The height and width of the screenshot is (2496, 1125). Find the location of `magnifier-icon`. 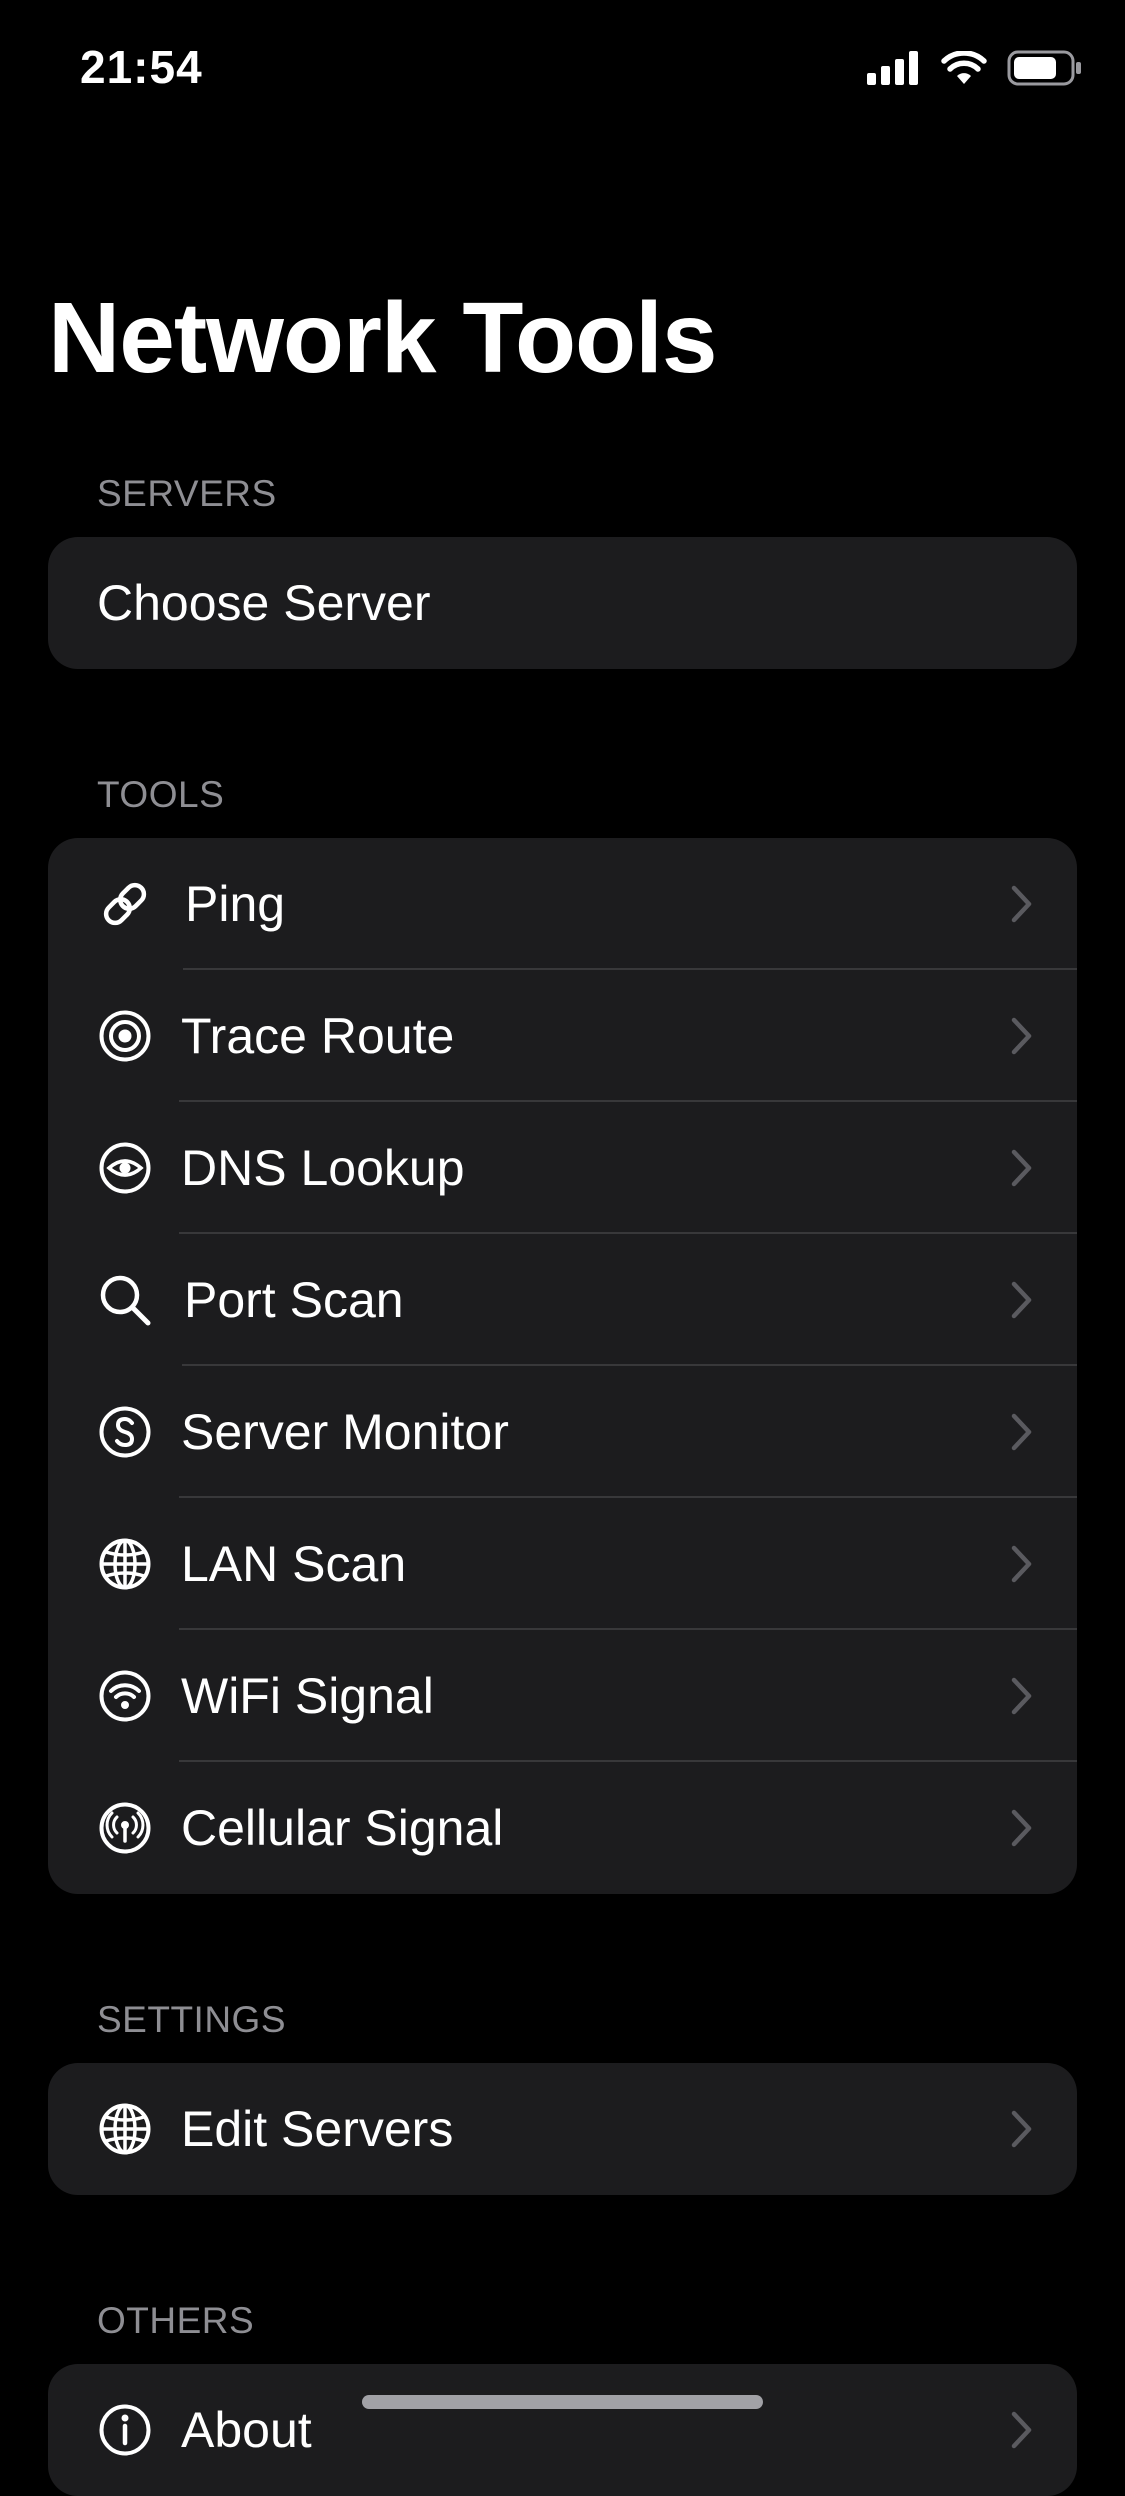

magnifier-icon is located at coordinates (125, 1300).